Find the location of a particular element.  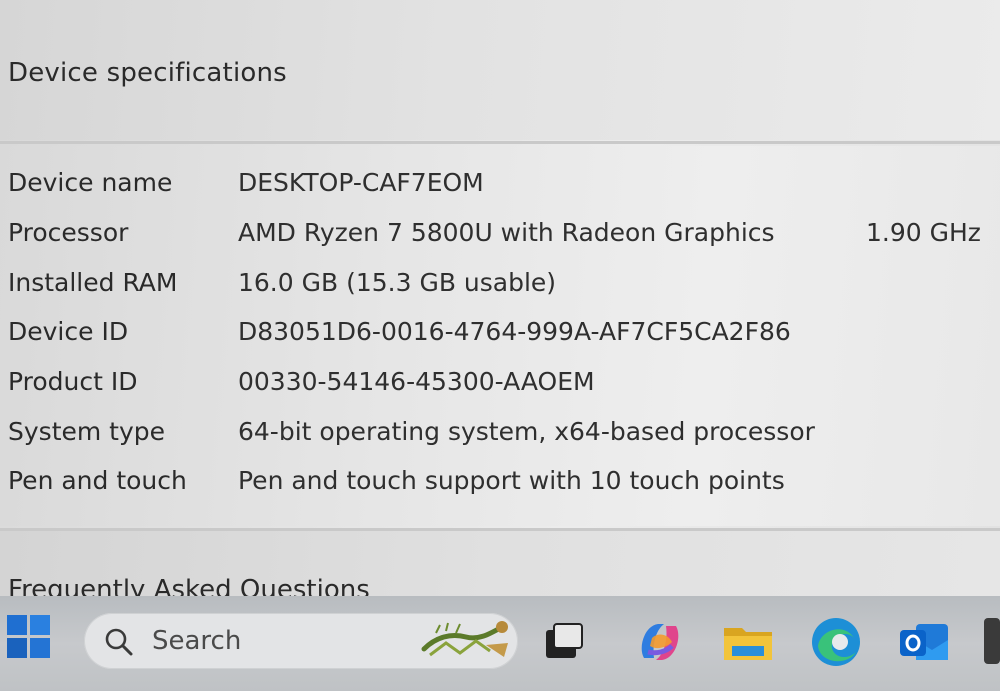

file-explorer-button is located at coordinates (748, 642).